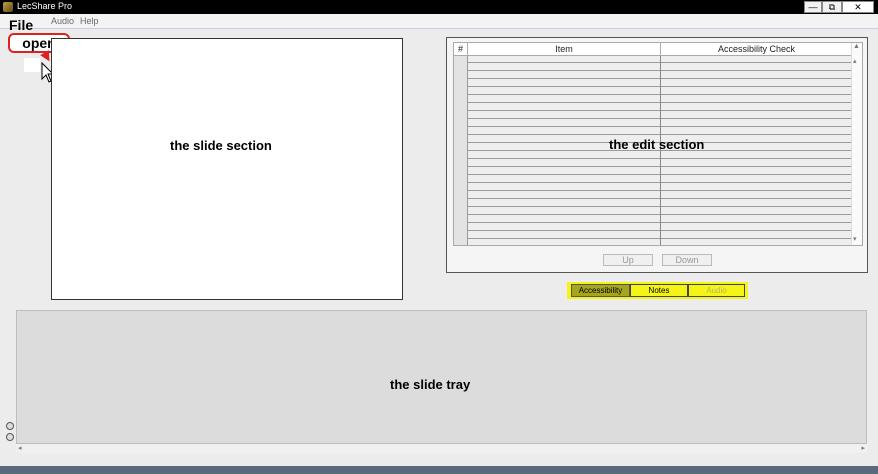 Image resolution: width=878 pixels, height=474 pixels. Describe the element at coordinates (45, 6) in the screenshot. I see `window-title: LecShare Pro` at that location.